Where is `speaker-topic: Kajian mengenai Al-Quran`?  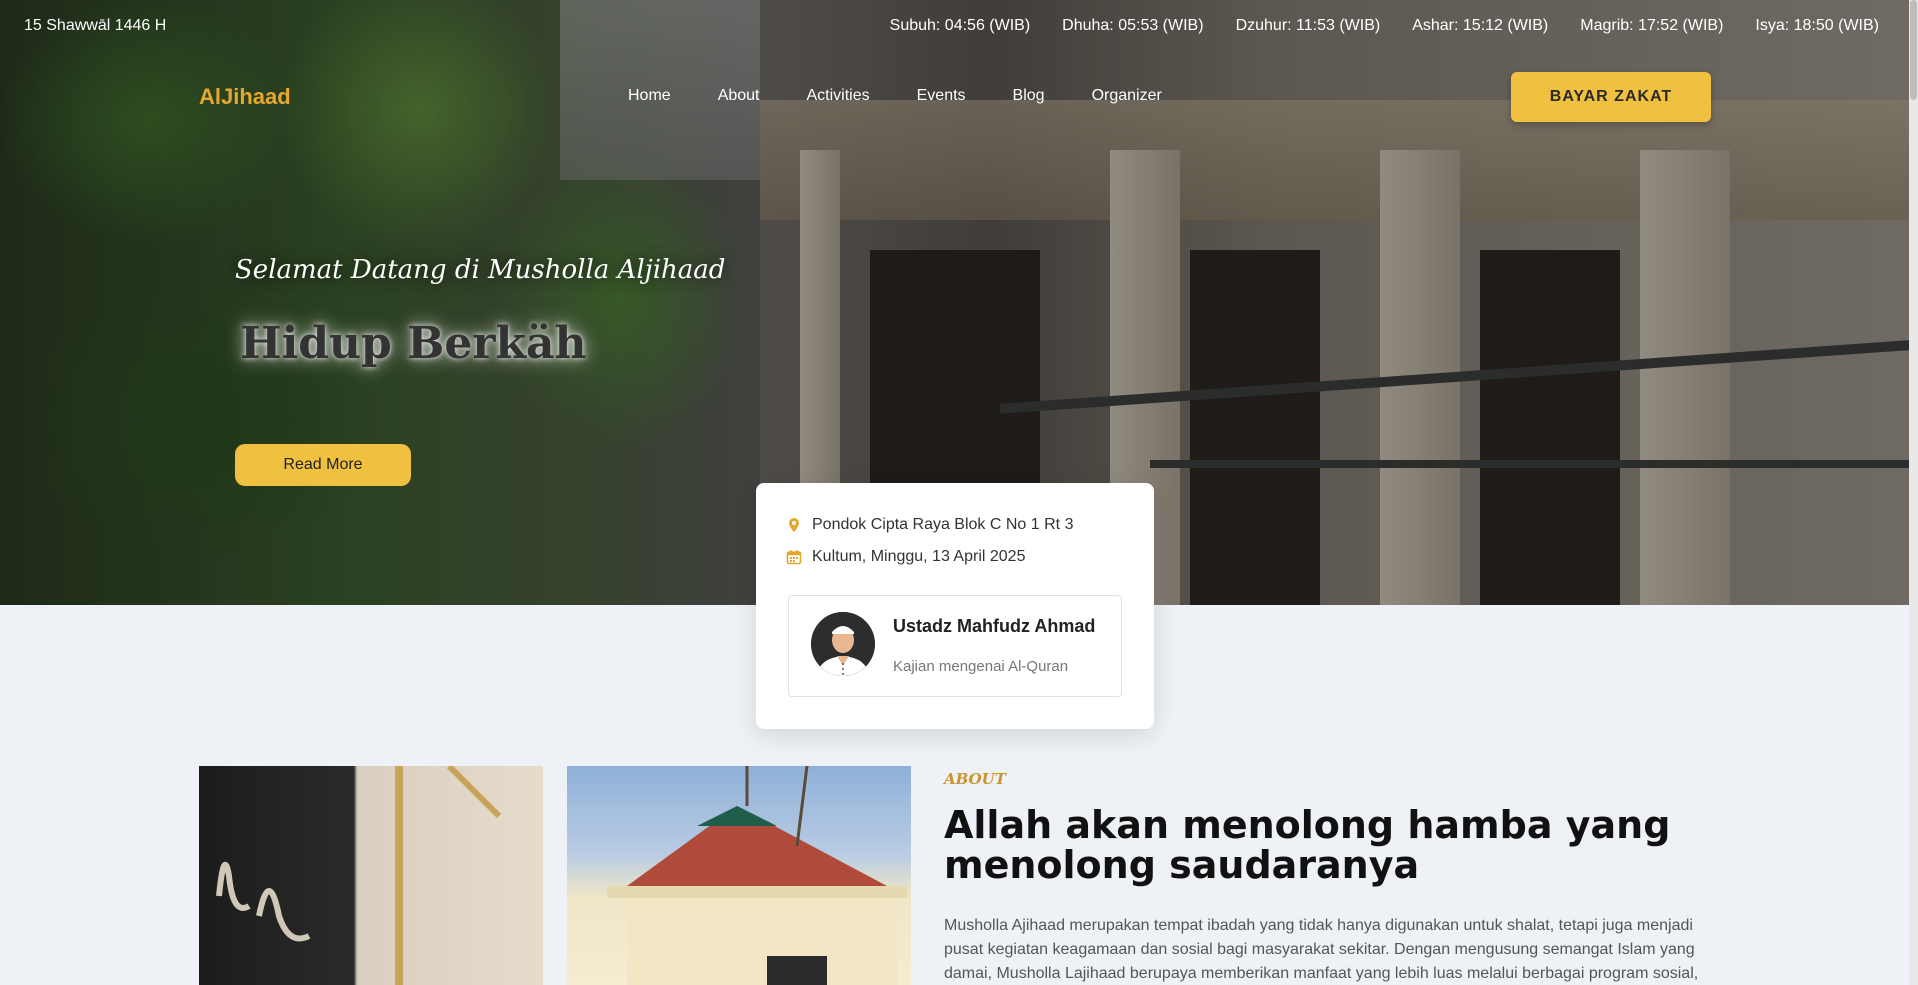
speaker-topic: Kajian mengenai Al-Quran is located at coordinates (981, 666).